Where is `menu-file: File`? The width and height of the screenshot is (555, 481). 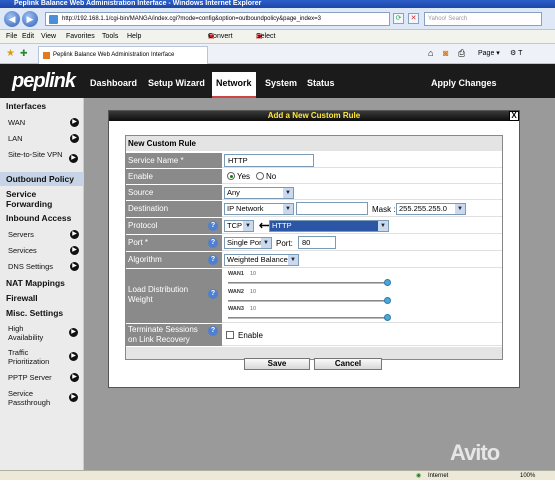 menu-file: File is located at coordinates (11, 37).